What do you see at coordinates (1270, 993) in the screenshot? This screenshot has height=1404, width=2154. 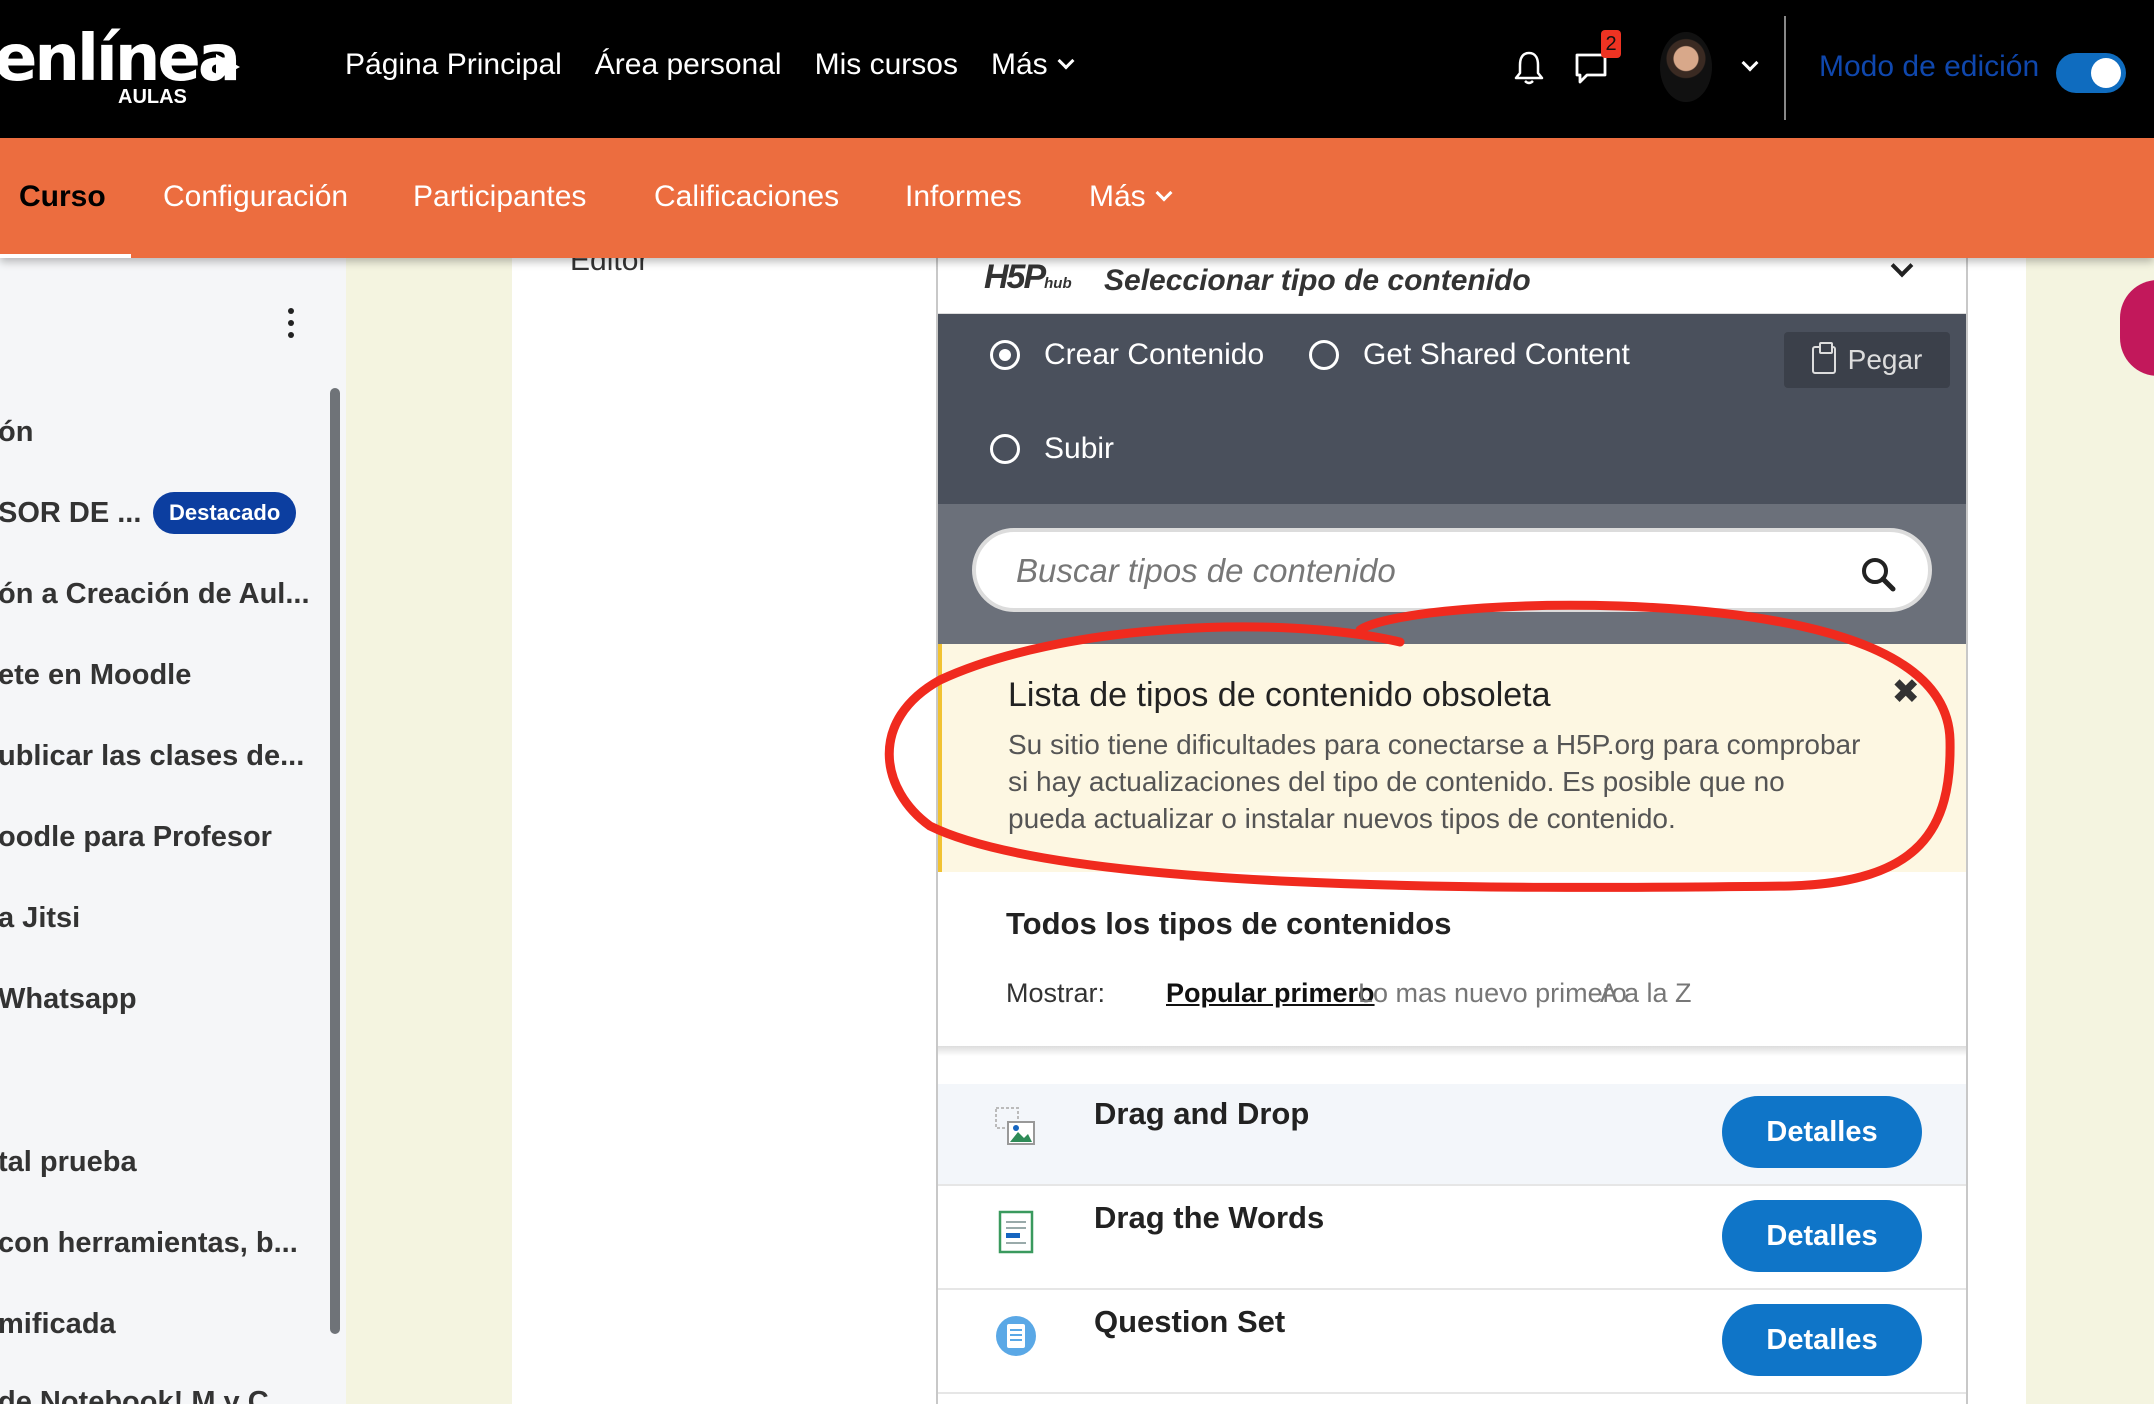 I see `sort-popular: Popular primero` at bounding box center [1270, 993].